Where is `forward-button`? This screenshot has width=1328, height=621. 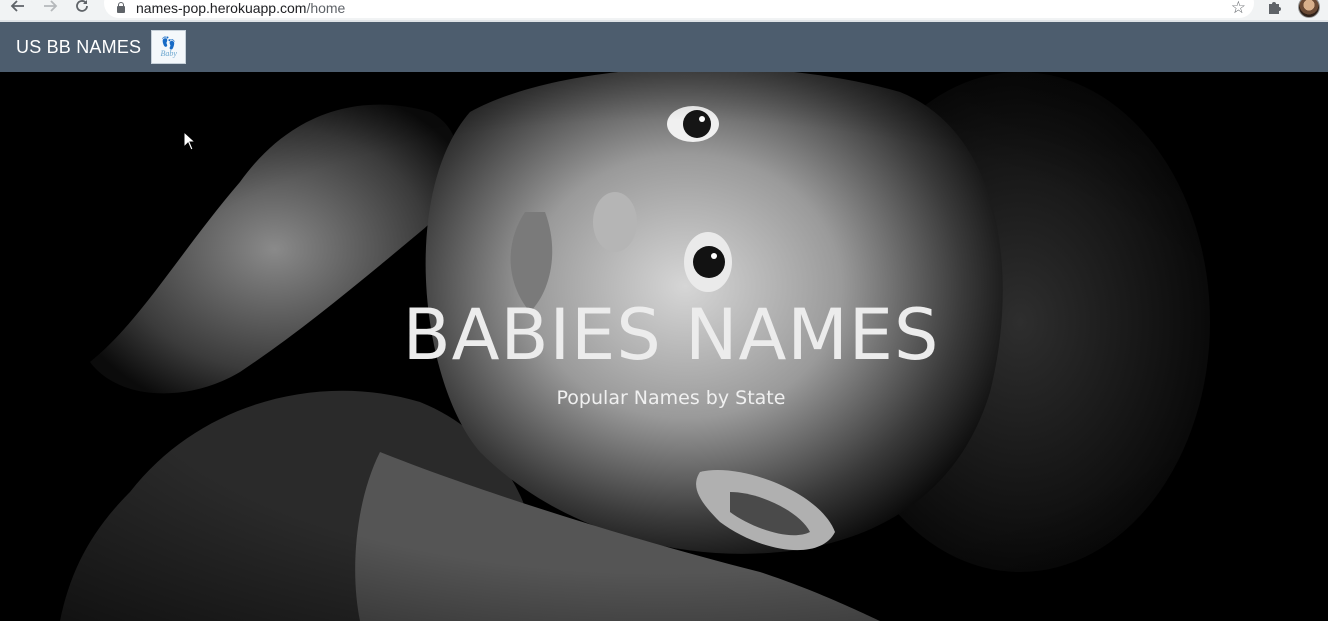 forward-button is located at coordinates (50, 8).